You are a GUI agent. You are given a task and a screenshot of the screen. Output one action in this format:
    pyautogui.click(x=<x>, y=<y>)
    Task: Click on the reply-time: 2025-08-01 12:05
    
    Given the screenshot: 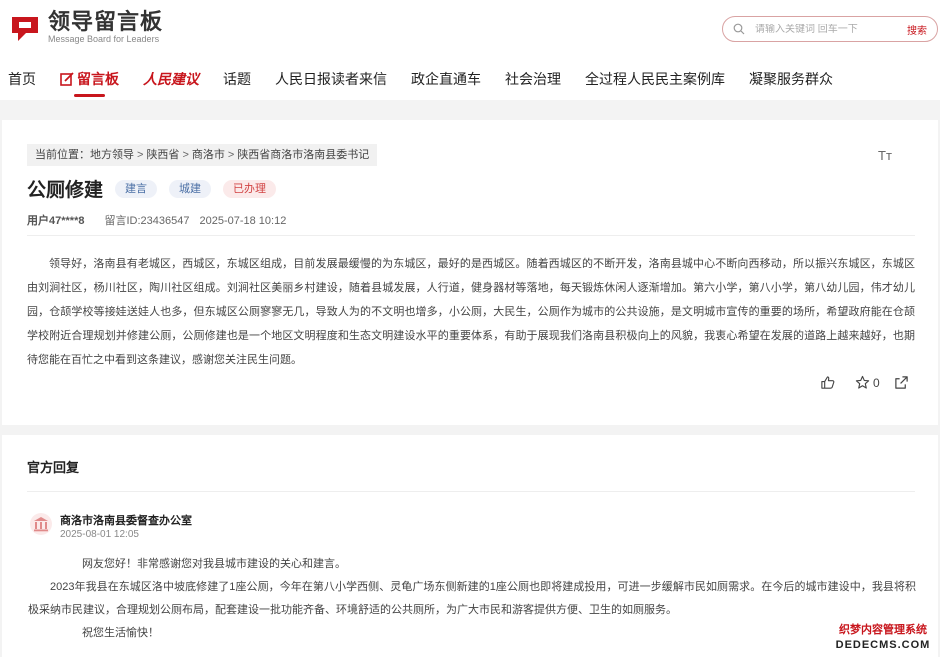 What is the action you would take?
    pyautogui.click(x=99, y=534)
    